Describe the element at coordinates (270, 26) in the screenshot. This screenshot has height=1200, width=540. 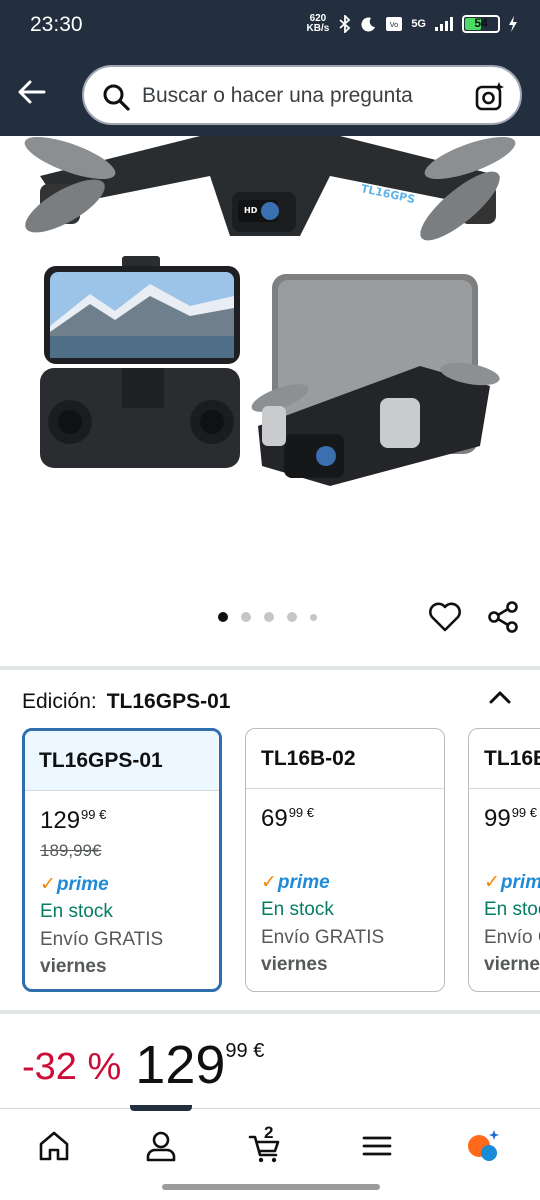
I see `status-bar: 23:30 620 KB/s Vo 5G 54` at that location.